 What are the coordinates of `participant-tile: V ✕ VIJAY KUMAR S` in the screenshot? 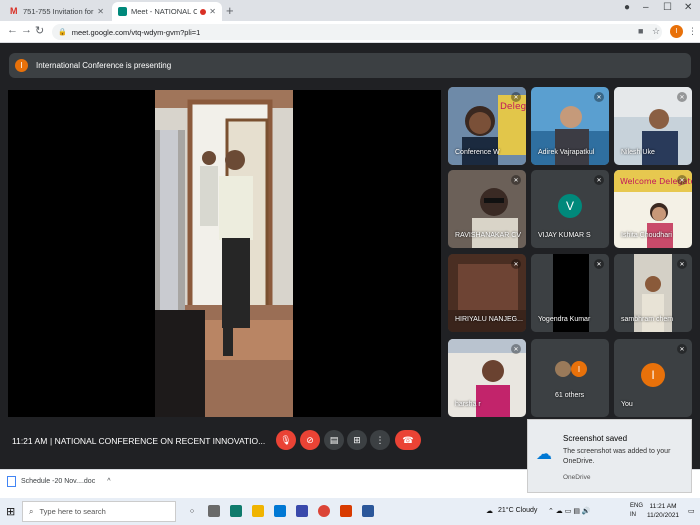 It's located at (570, 209).